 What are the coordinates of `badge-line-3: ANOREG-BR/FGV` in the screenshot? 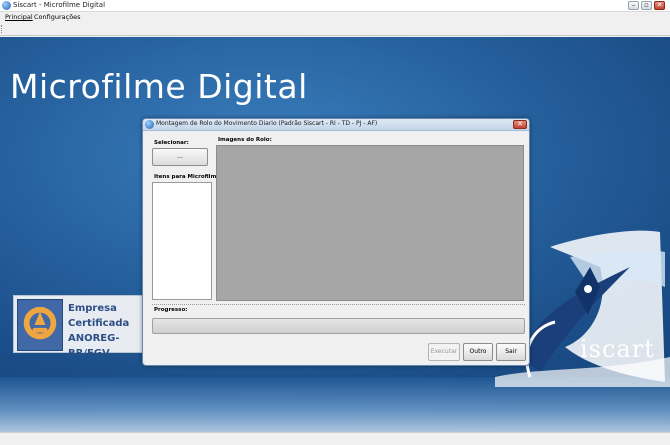 It's located at (94, 346).